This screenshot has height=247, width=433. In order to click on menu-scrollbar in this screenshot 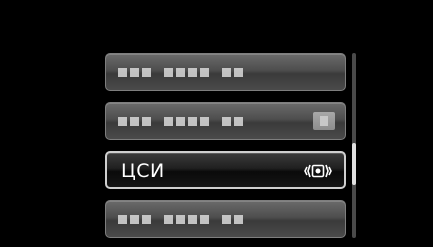, I will do `click(354, 145)`.